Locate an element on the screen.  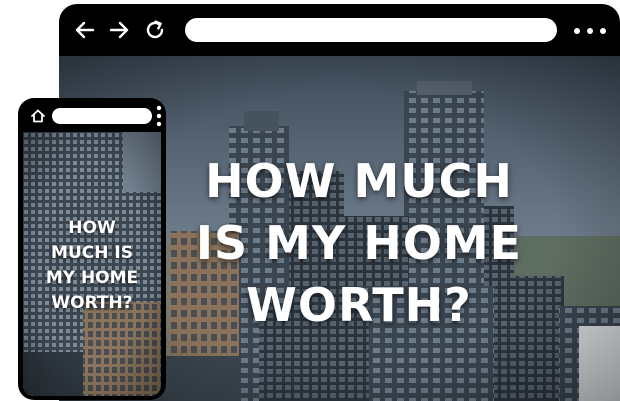
headline-line: IS MY HOME is located at coordinates (359, 243).